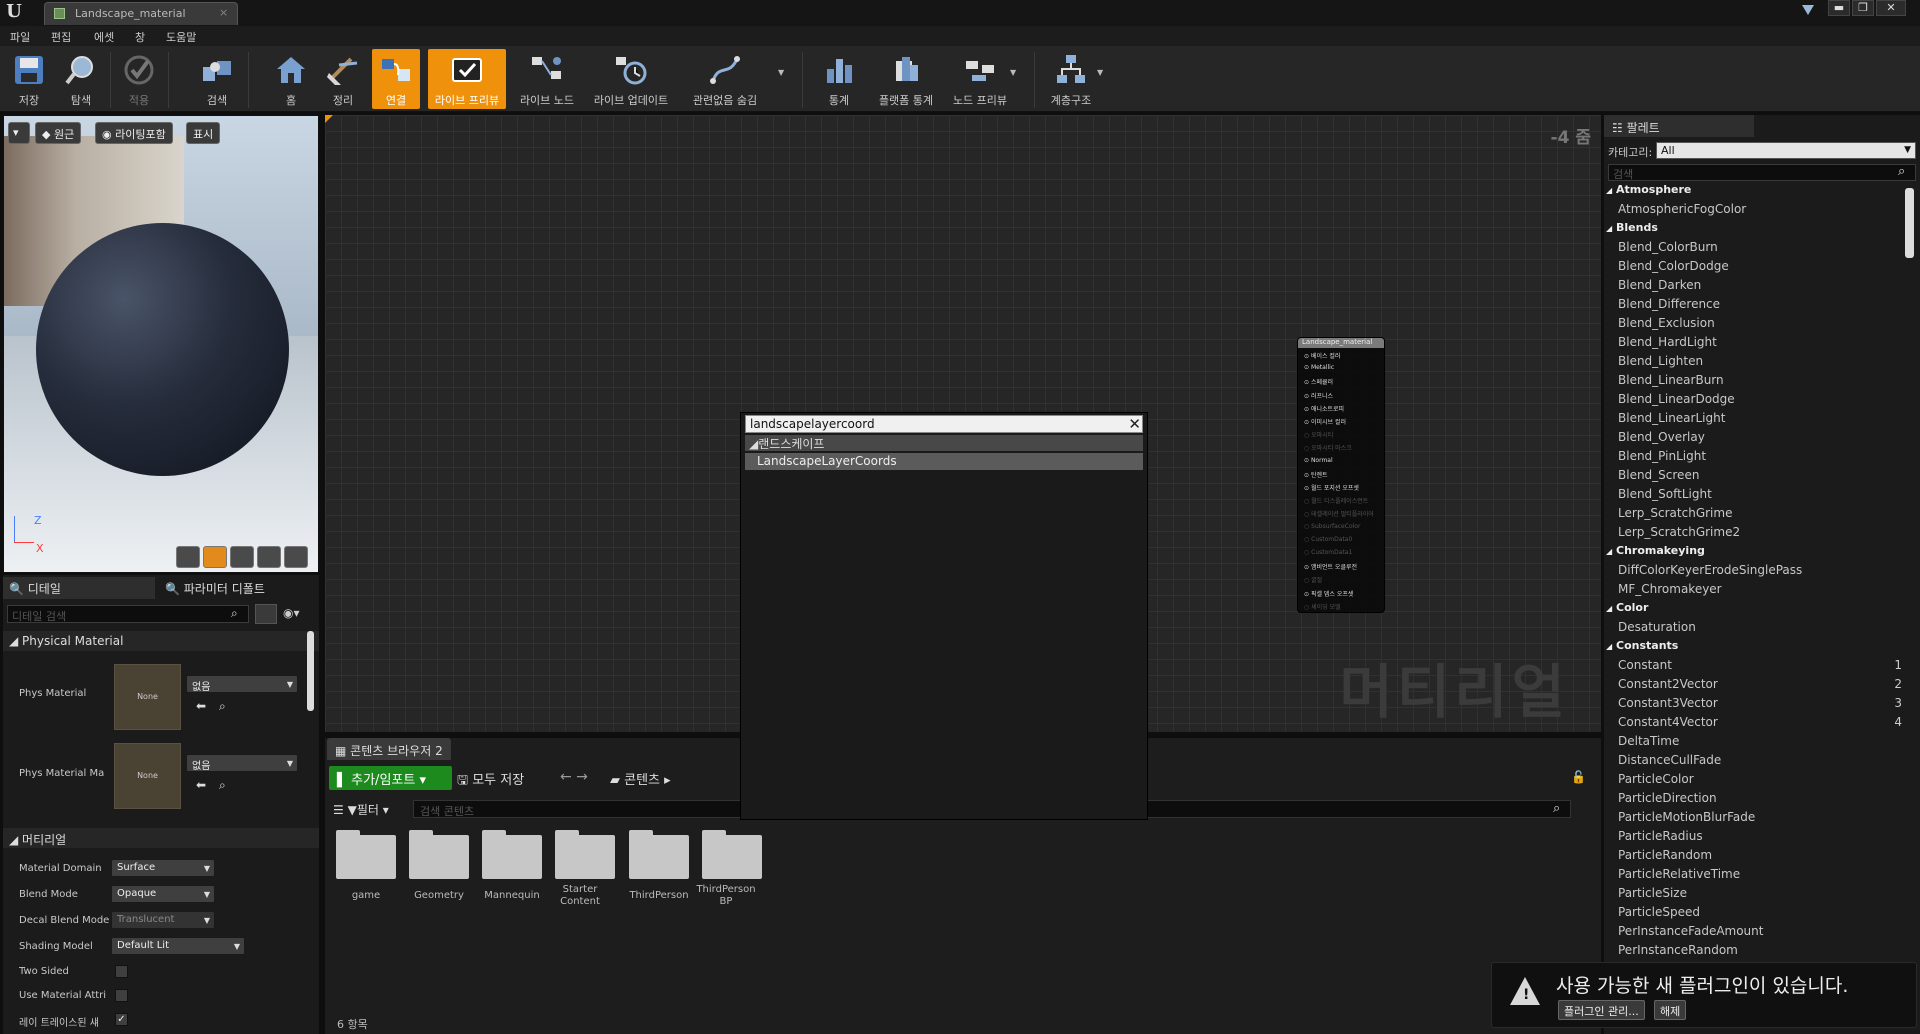  Describe the element at coordinates (1318, 395) in the screenshot. I see `material-input-pin: ⊙ 러프니스` at that location.